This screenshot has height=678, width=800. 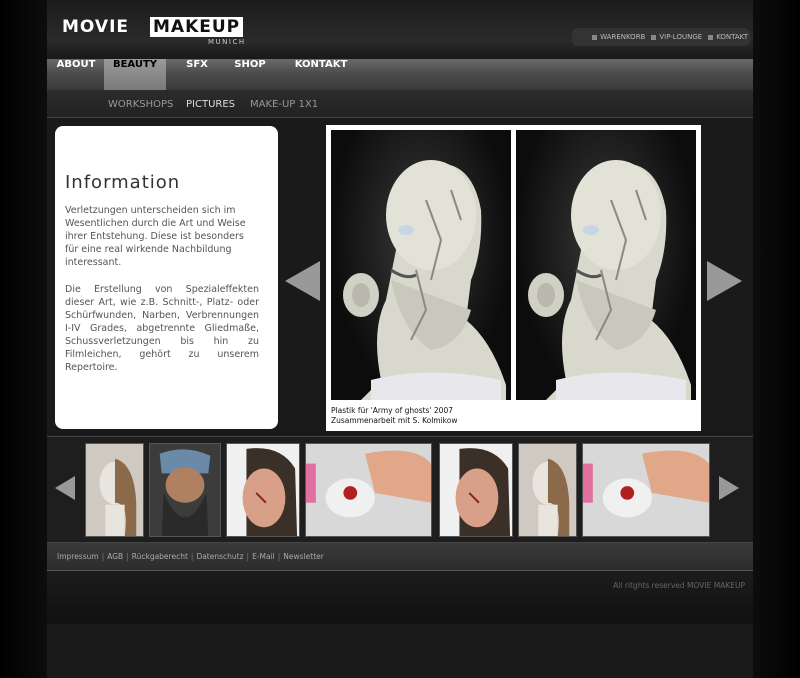 I want to click on info-title: Information, so click(x=123, y=182).